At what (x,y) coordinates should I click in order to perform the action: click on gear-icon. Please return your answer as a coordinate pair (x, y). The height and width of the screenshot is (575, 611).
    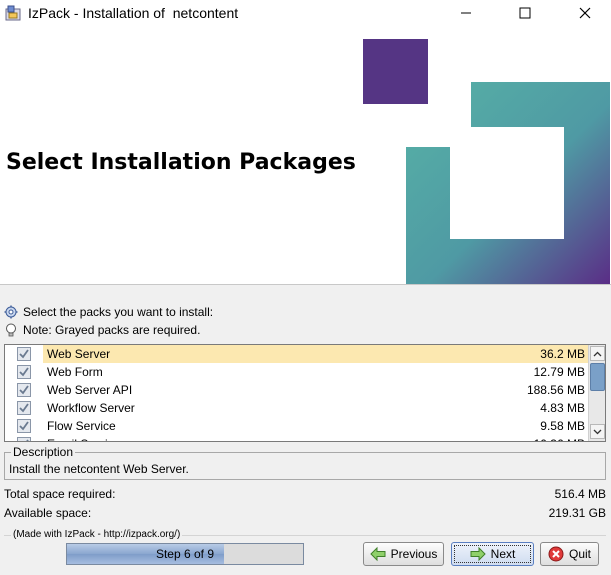
    Looking at the image, I should click on (11, 312).